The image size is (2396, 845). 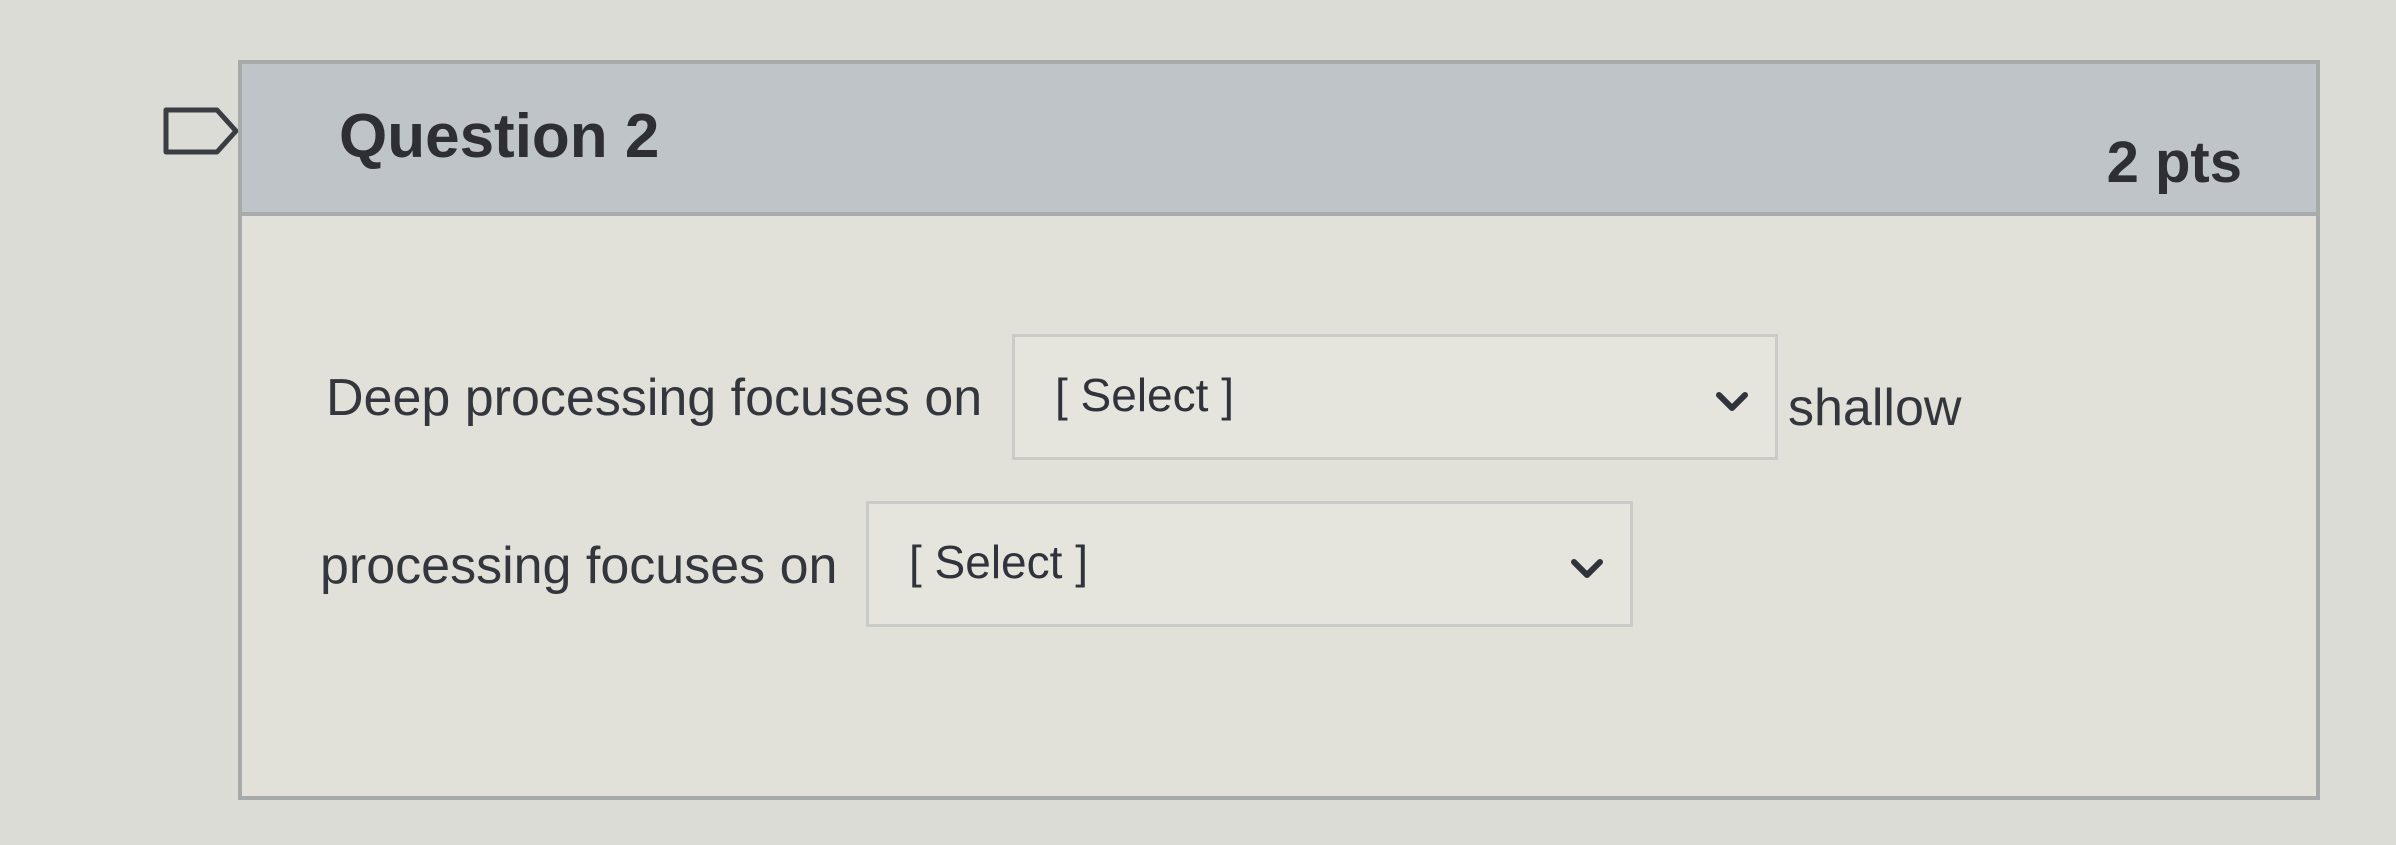 I want to click on question-text-part-1: Deep processing focuses on, so click(x=654, y=398).